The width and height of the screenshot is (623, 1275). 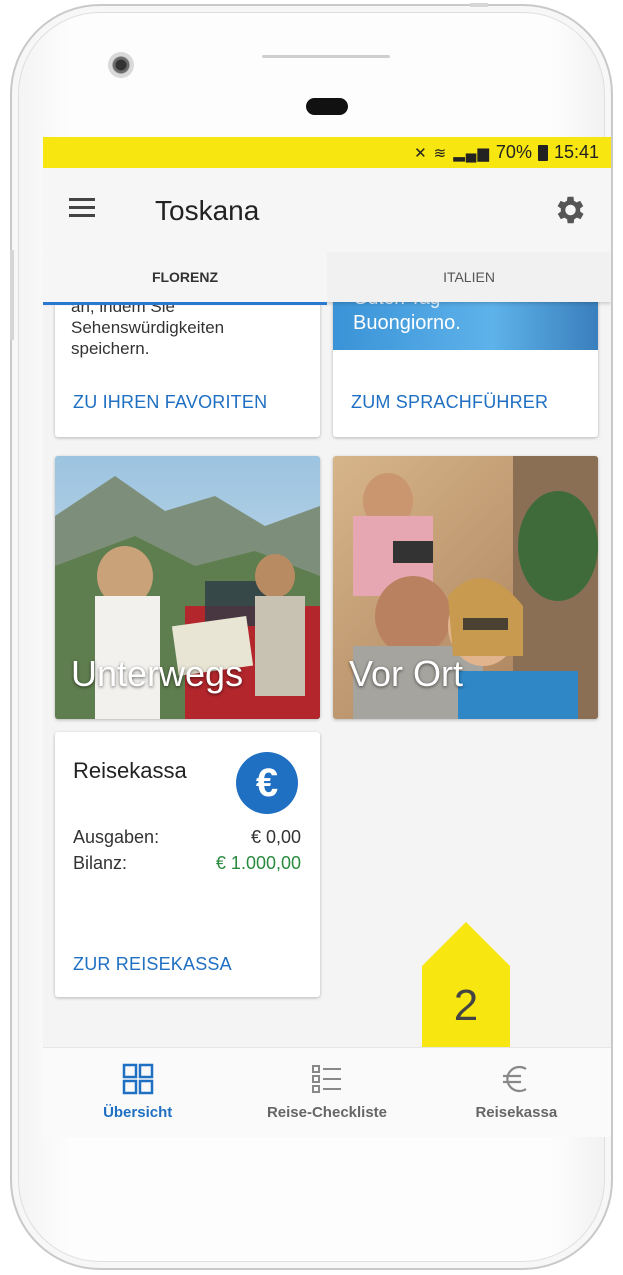 What do you see at coordinates (185, 278) in the screenshot?
I see `tab-florenz: FLORENZ` at bounding box center [185, 278].